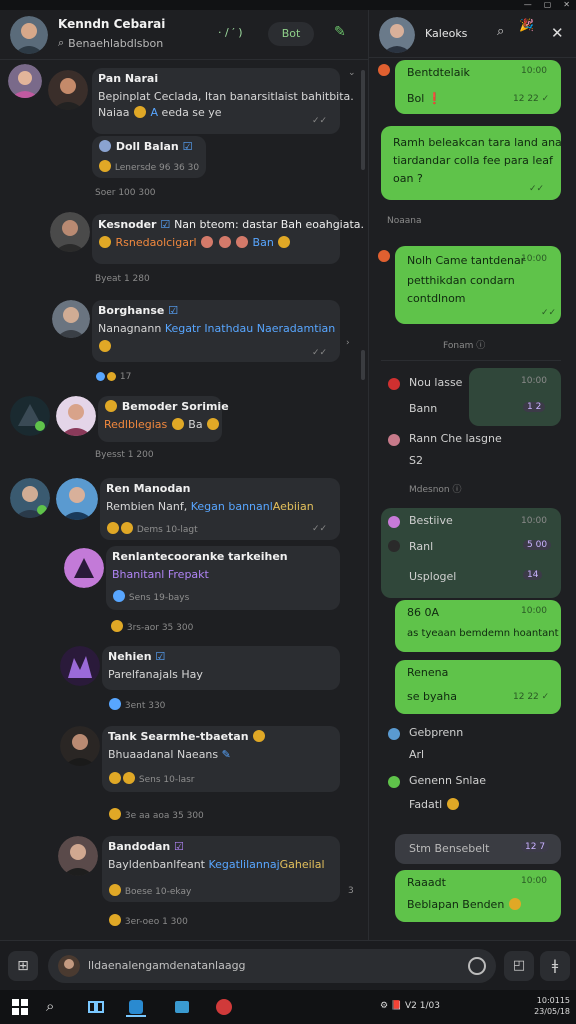 The height and width of the screenshot is (1024, 576). I want to click on close-window-button: ✕, so click(566, 4).